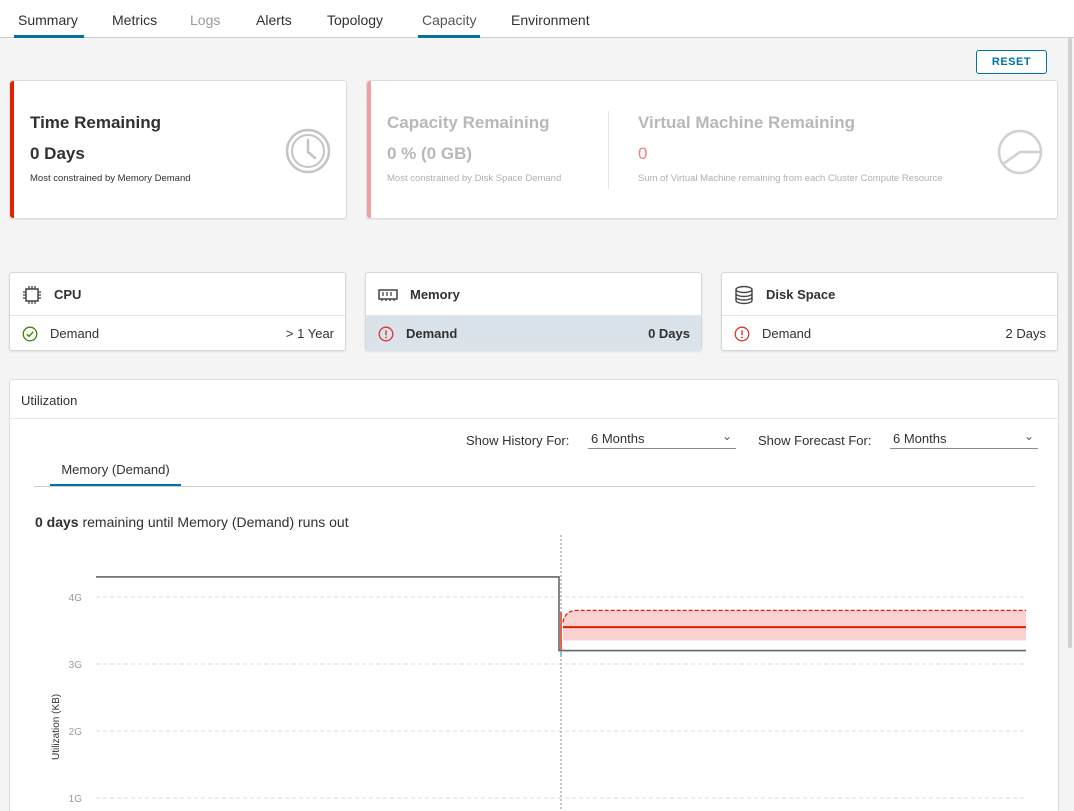 Image resolution: width=1074 pixels, height=811 pixels. I want to click on cpu-card-header: CPU, so click(177, 294).